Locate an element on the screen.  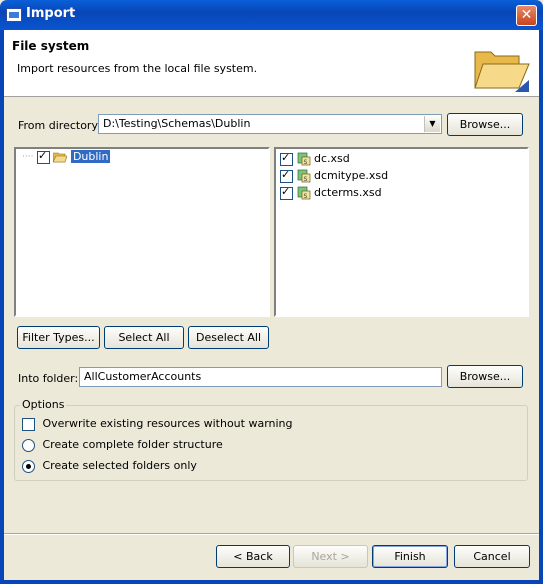
create-selected-folders-option: Create selected folders only is located at coordinates (109, 466).